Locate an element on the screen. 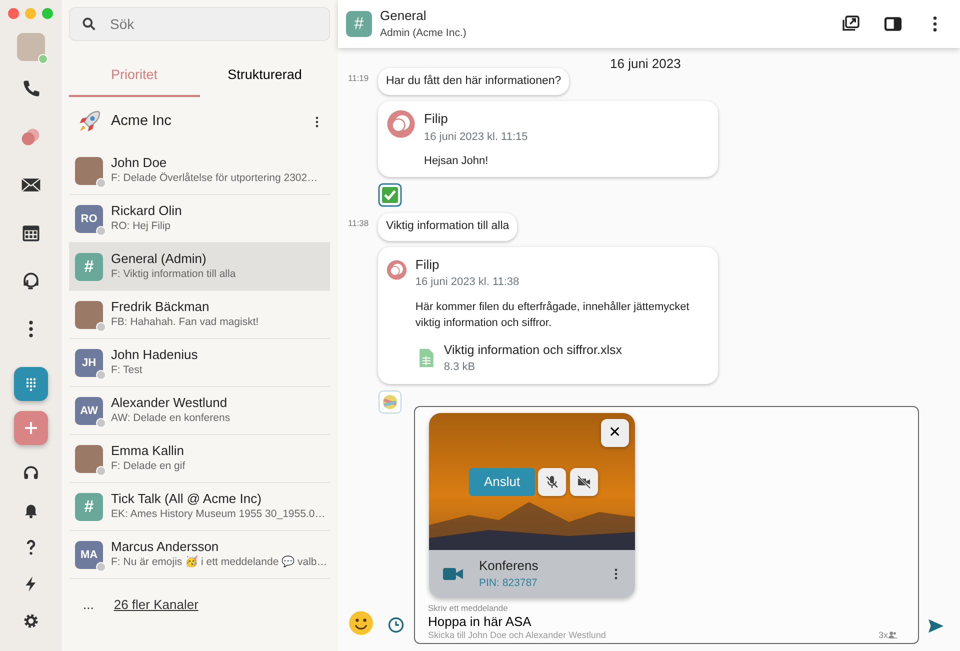  initials-avatar: AW is located at coordinates (89, 410).